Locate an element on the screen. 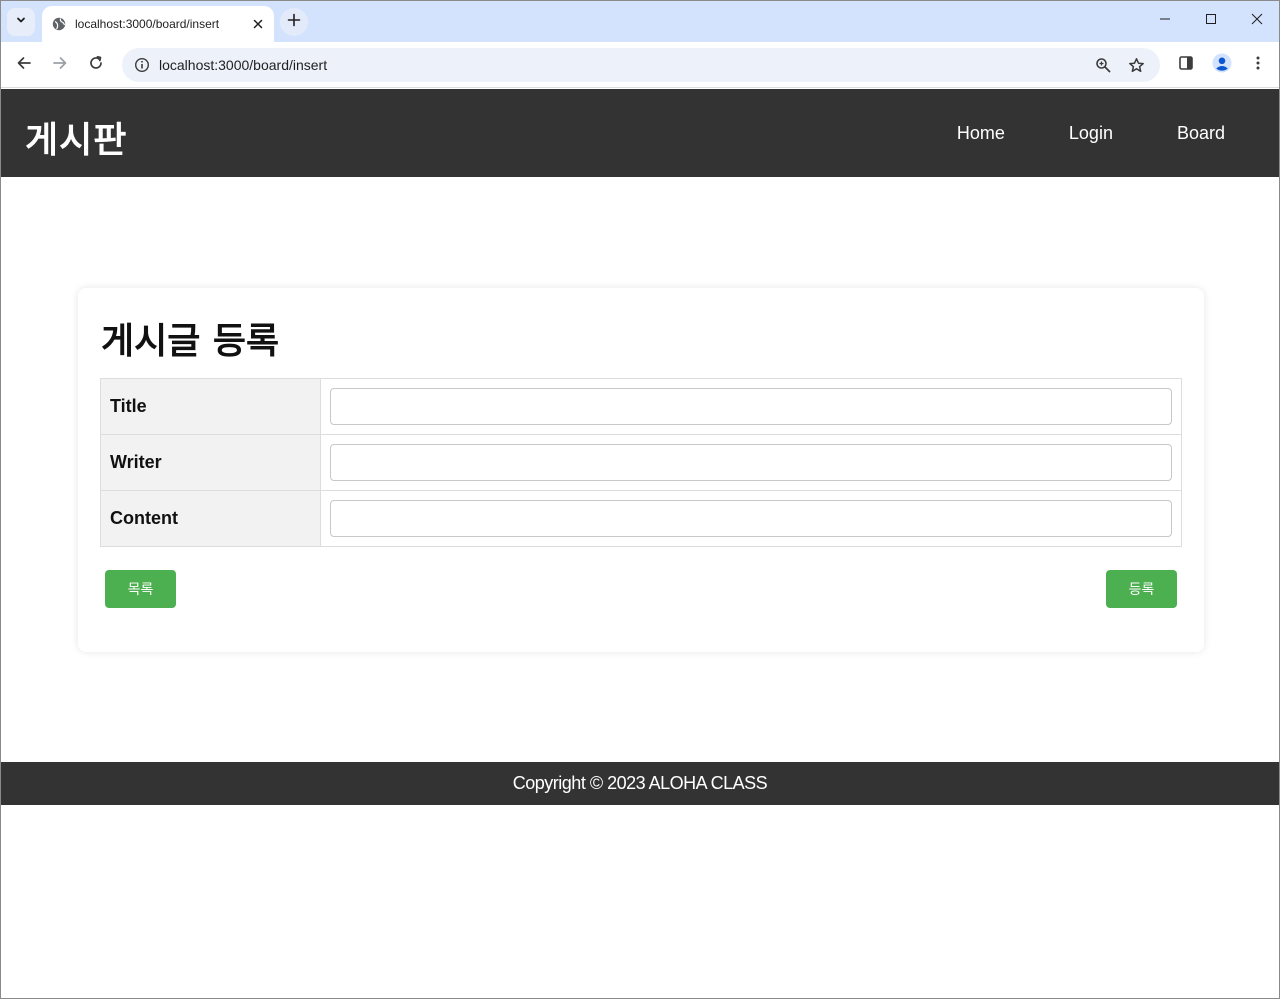 The image size is (1280, 999). new-tab-button is located at coordinates (294, 22).